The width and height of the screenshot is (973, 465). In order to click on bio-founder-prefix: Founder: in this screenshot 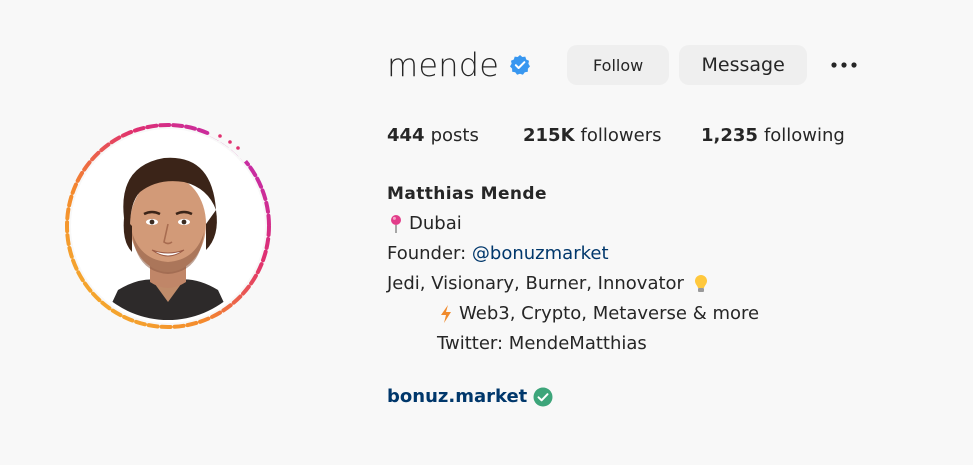, I will do `click(429, 253)`.